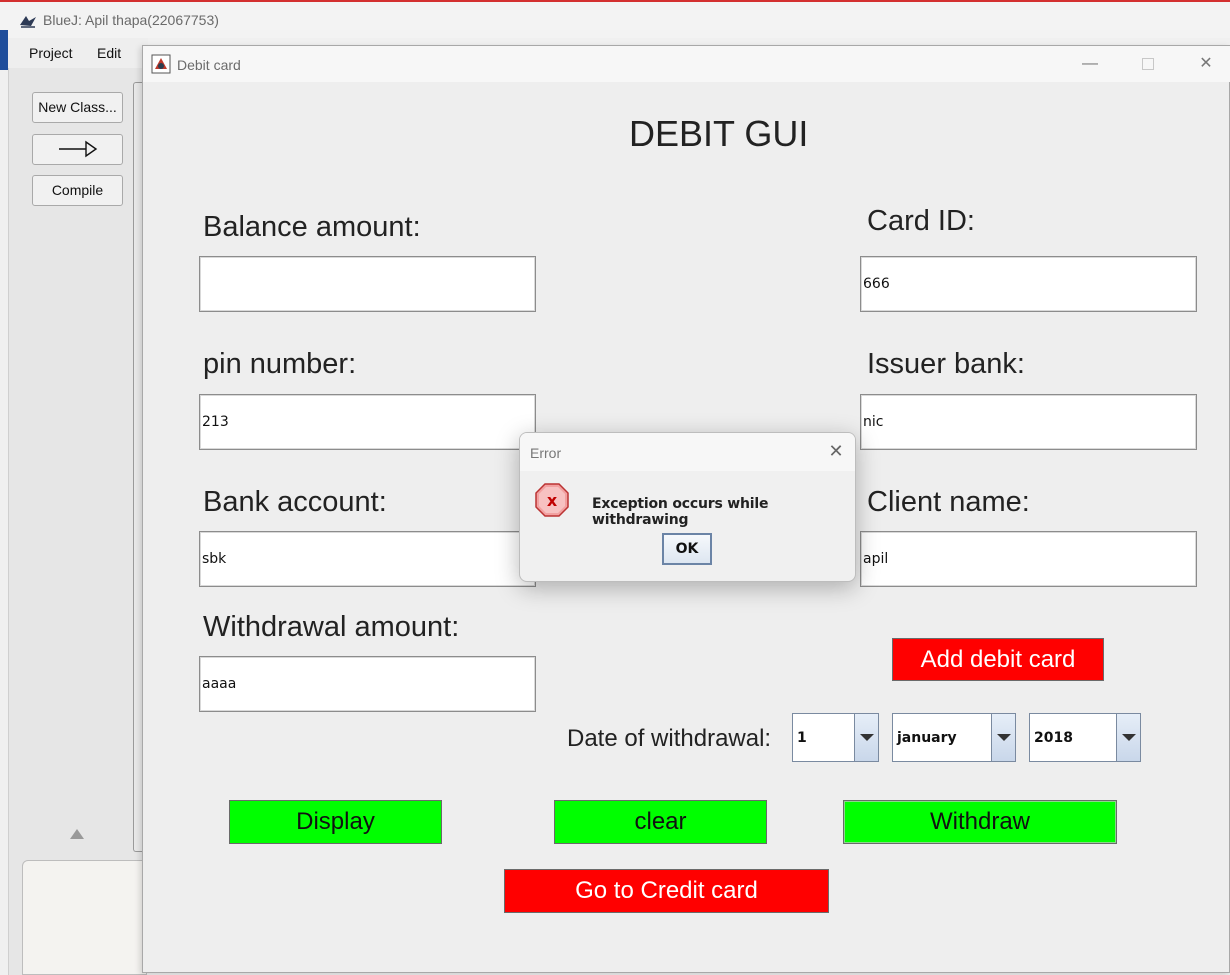  Describe the element at coordinates (109, 53) in the screenshot. I see `menu-edit: Edit` at that location.